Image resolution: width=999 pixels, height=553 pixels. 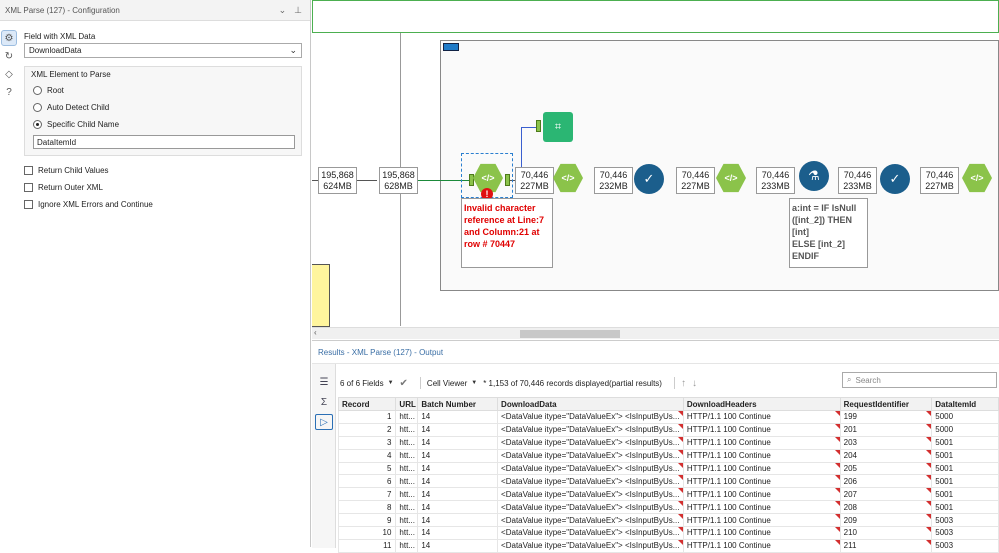 What do you see at coordinates (367, 520) in the screenshot?
I see `table-cell: 9` at bounding box center [367, 520].